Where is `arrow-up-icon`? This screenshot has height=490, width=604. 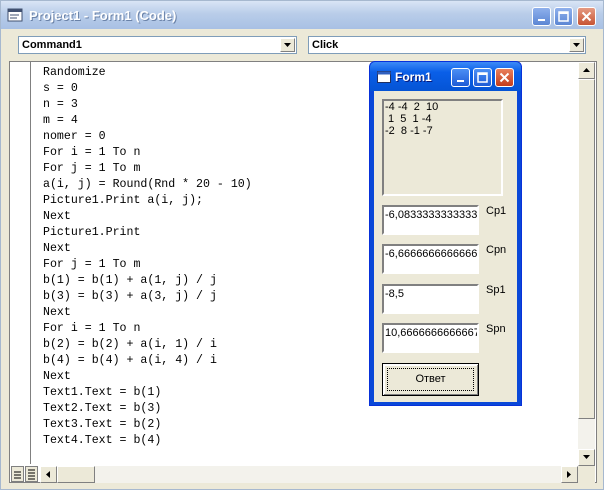 arrow-up-icon is located at coordinates (586, 70).